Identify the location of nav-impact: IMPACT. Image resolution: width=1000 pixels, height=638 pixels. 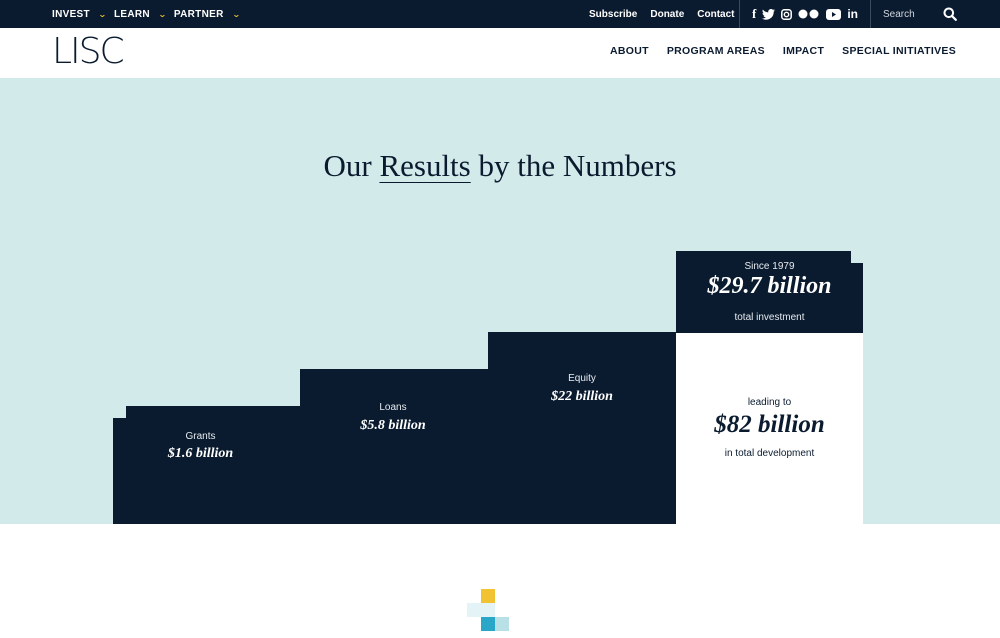
(803, 51).